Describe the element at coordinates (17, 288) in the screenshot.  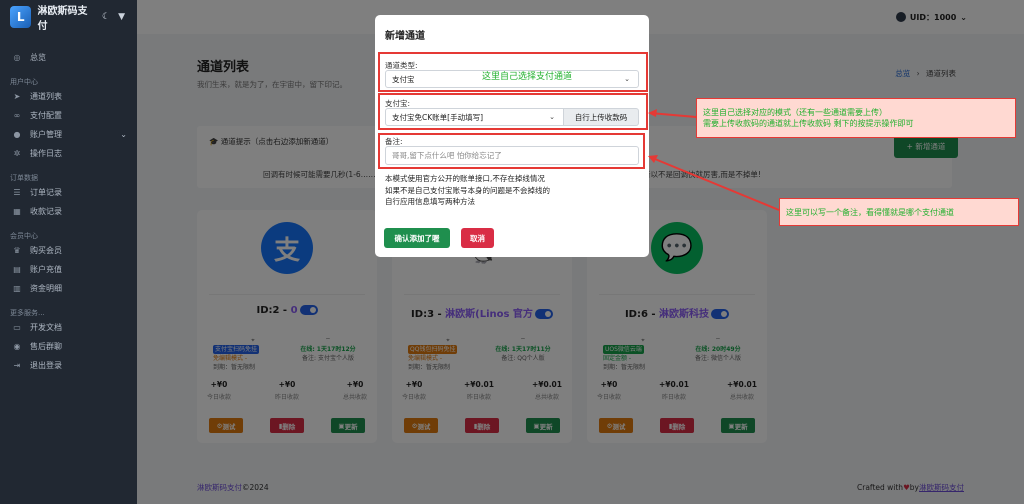
I see `chart-icon: ▥` at that location.